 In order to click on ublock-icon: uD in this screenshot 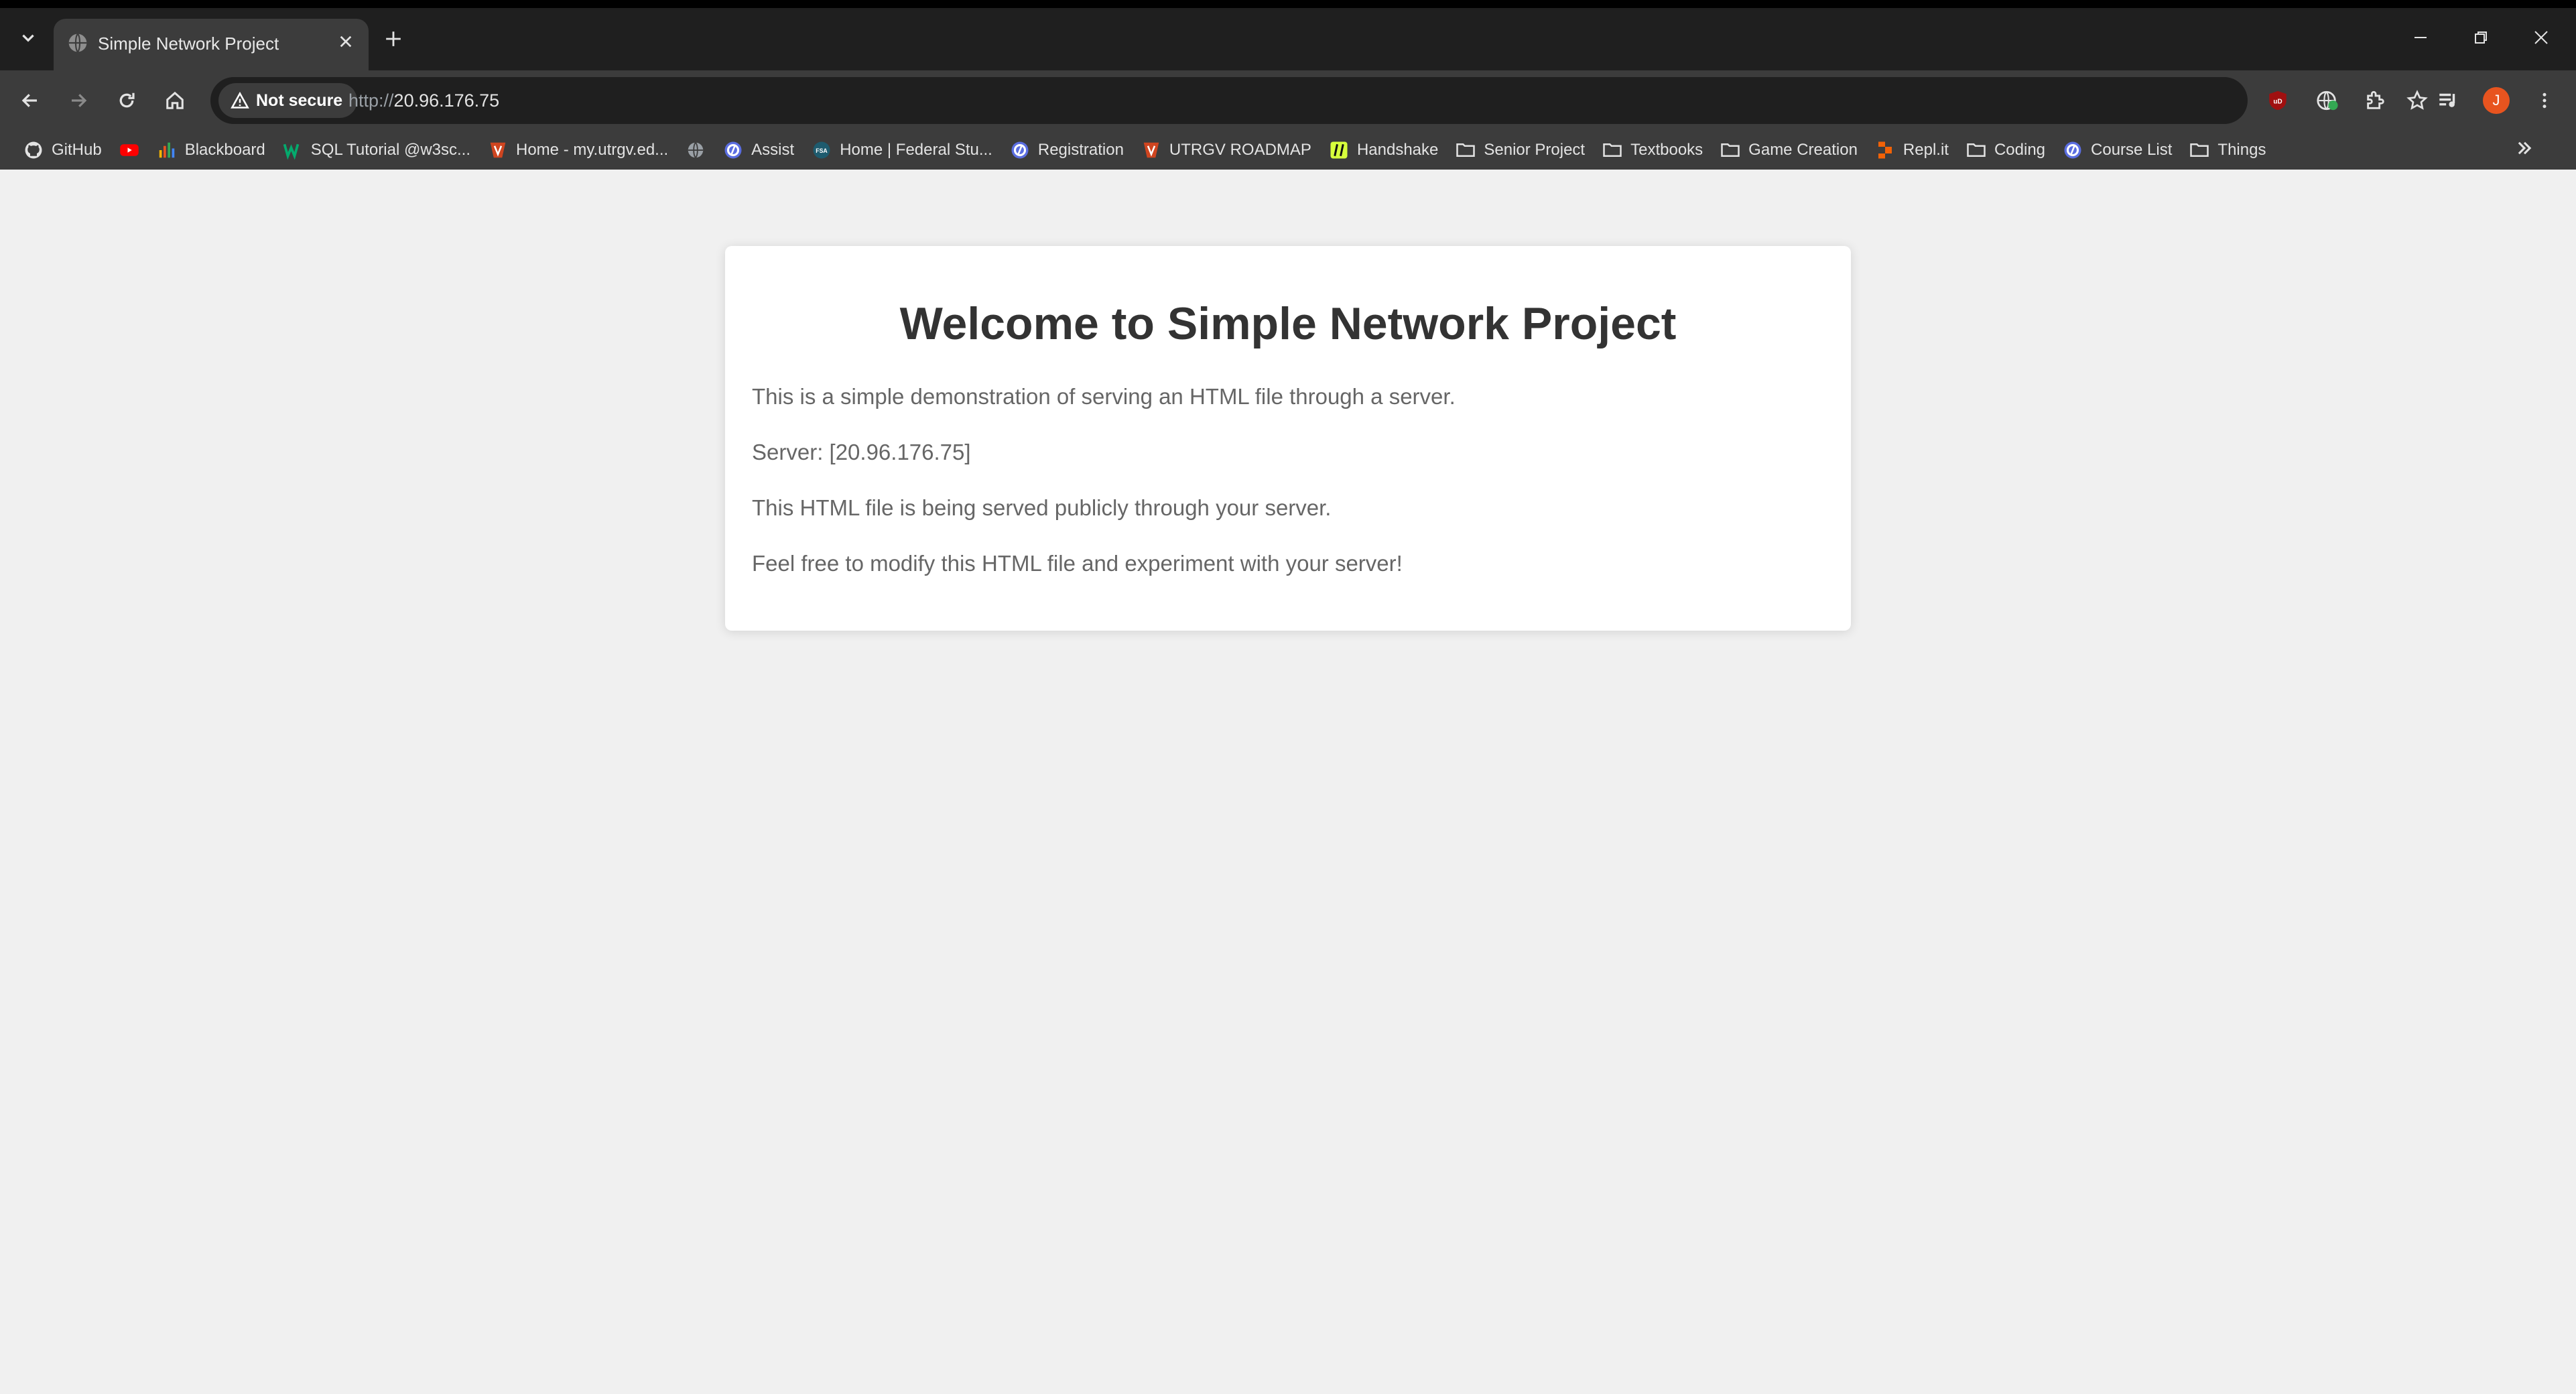, I will do `click(2278, 100)`.